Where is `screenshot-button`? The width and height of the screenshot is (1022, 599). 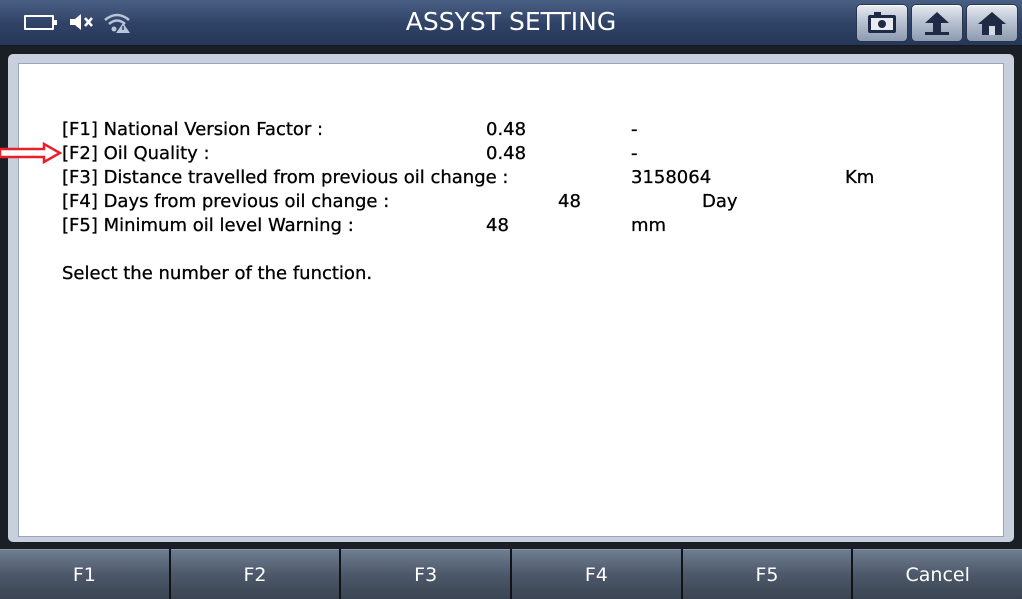 screenshot-button is located at coordinates (882, 23).